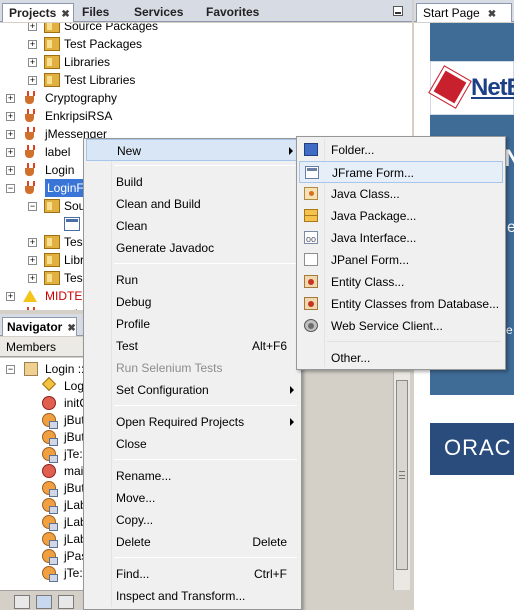  I want to click on oracle-banner: ORAC, so click(472, 449).